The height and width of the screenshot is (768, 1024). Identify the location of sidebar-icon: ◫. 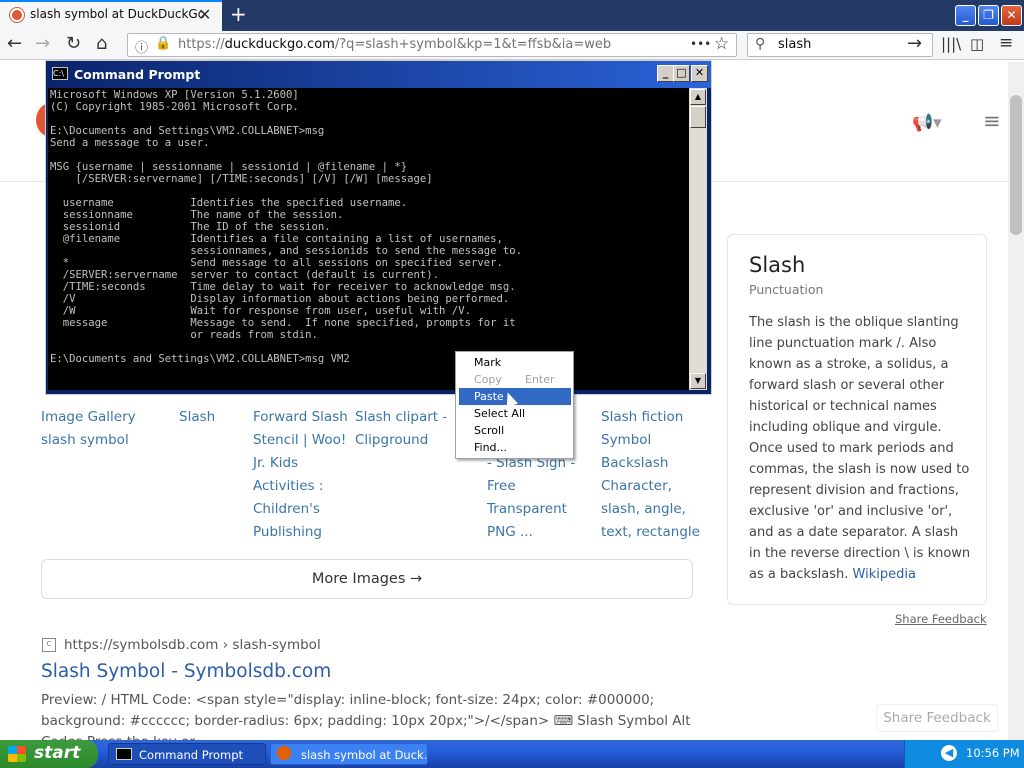
(977, 44).